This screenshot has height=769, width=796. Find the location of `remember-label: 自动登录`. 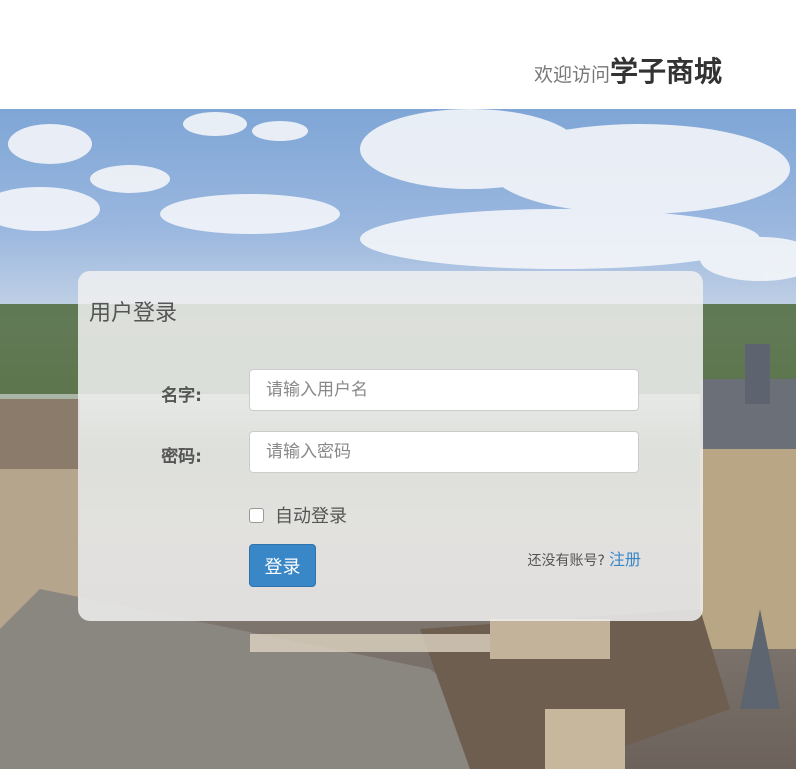

remember-label: 自动登录 is located at coordinates (311, 516).